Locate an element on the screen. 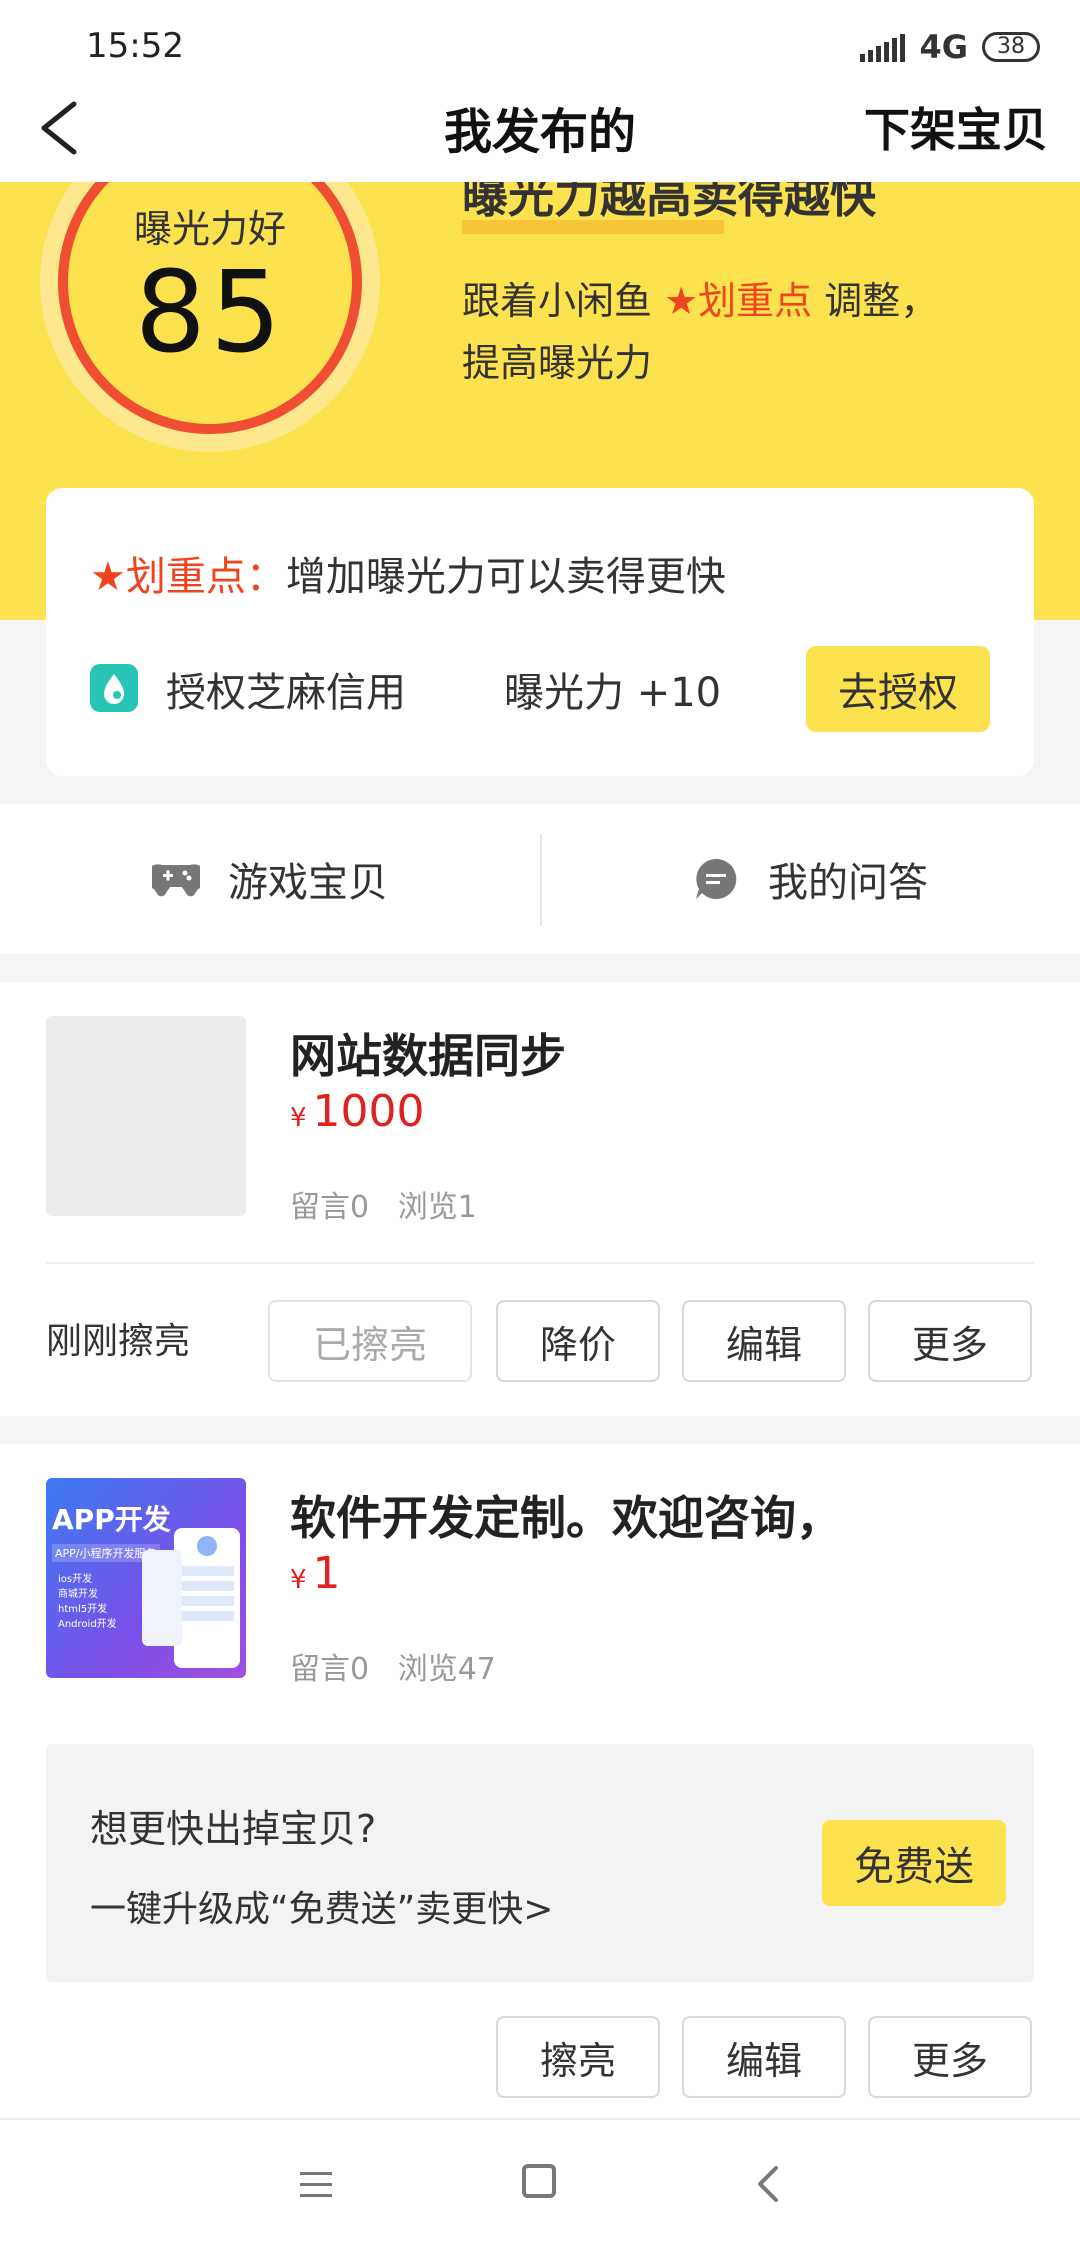 This screenshot has height=2248, width=1080. view-count: 浏览47 is located at coordinates (446, 1669).